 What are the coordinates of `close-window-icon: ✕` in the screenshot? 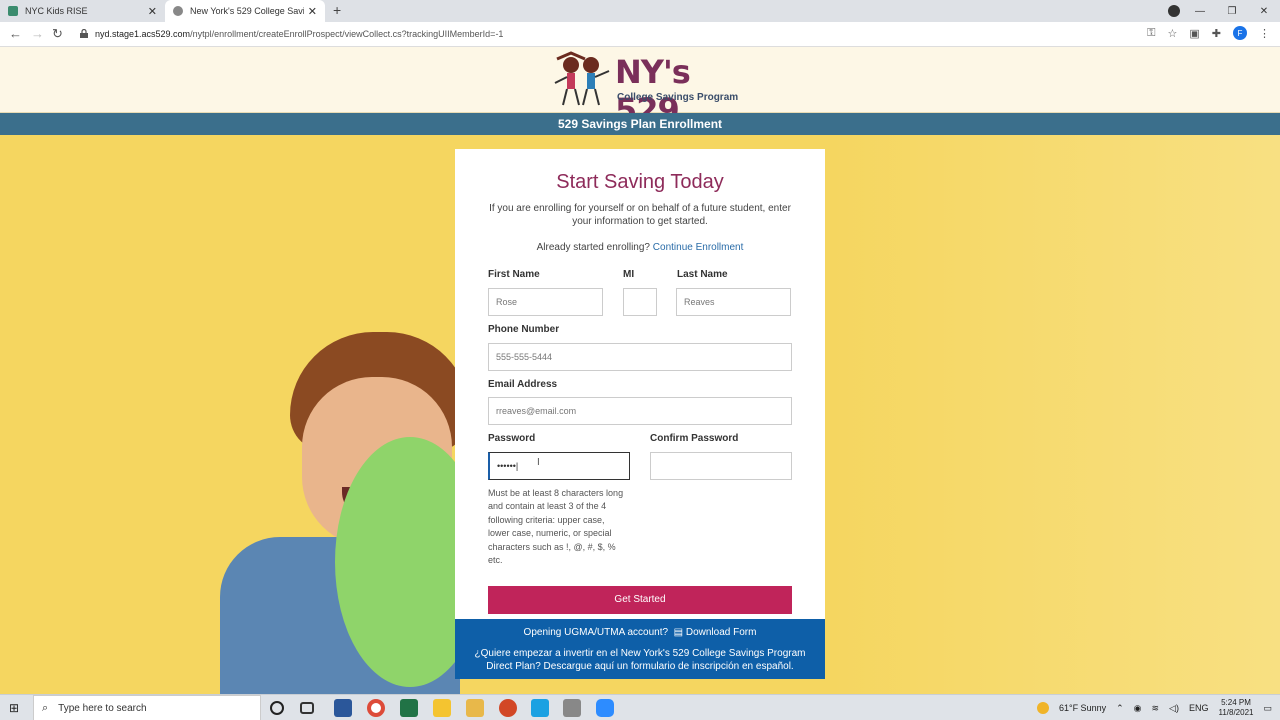 It's located at (1264, 11).